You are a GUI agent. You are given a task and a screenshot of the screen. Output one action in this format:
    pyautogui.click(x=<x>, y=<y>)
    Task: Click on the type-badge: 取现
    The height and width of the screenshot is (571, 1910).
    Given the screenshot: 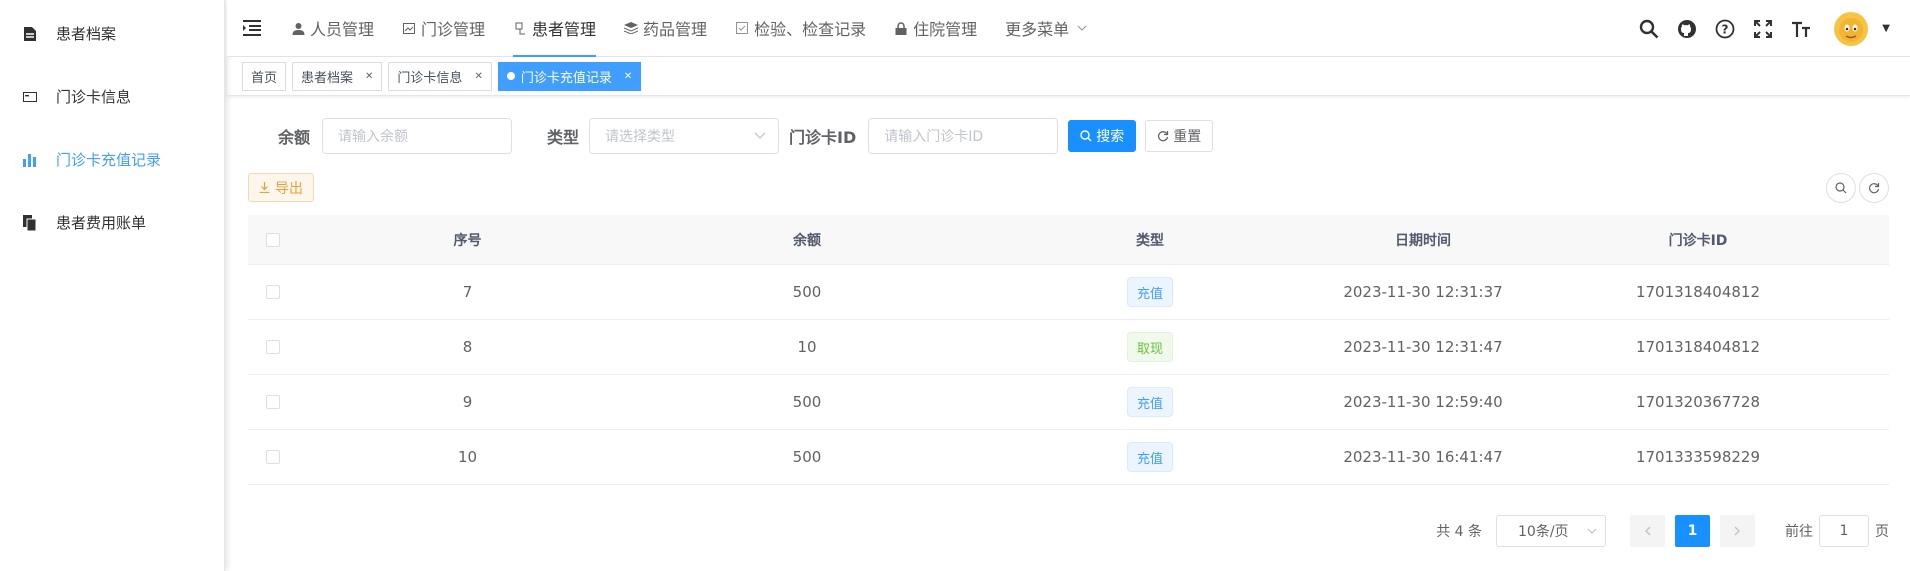 What is the action you would take?
    pyautogui.click(x=1149, y=347)
    